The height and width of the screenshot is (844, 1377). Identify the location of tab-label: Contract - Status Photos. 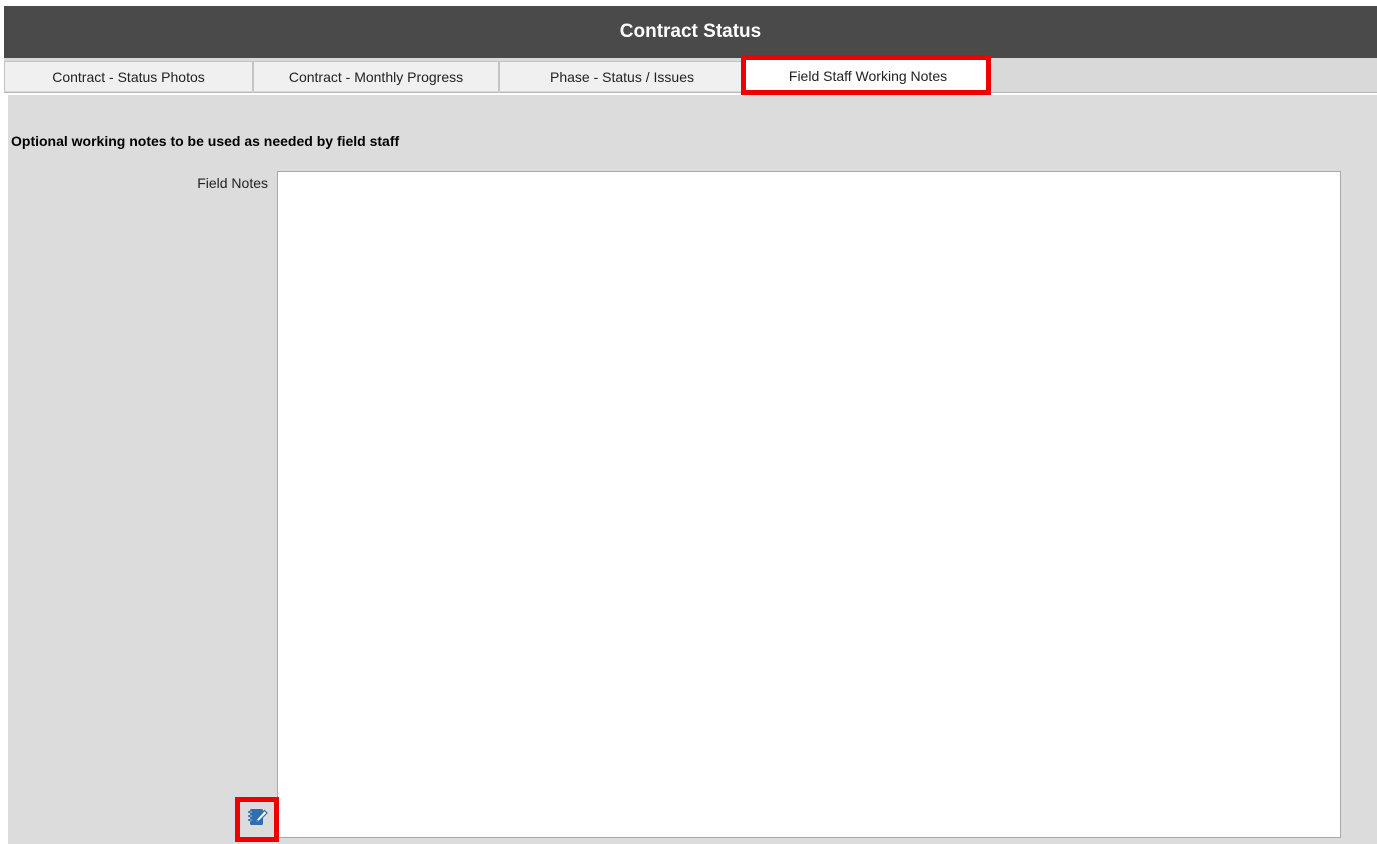
(128, 76).